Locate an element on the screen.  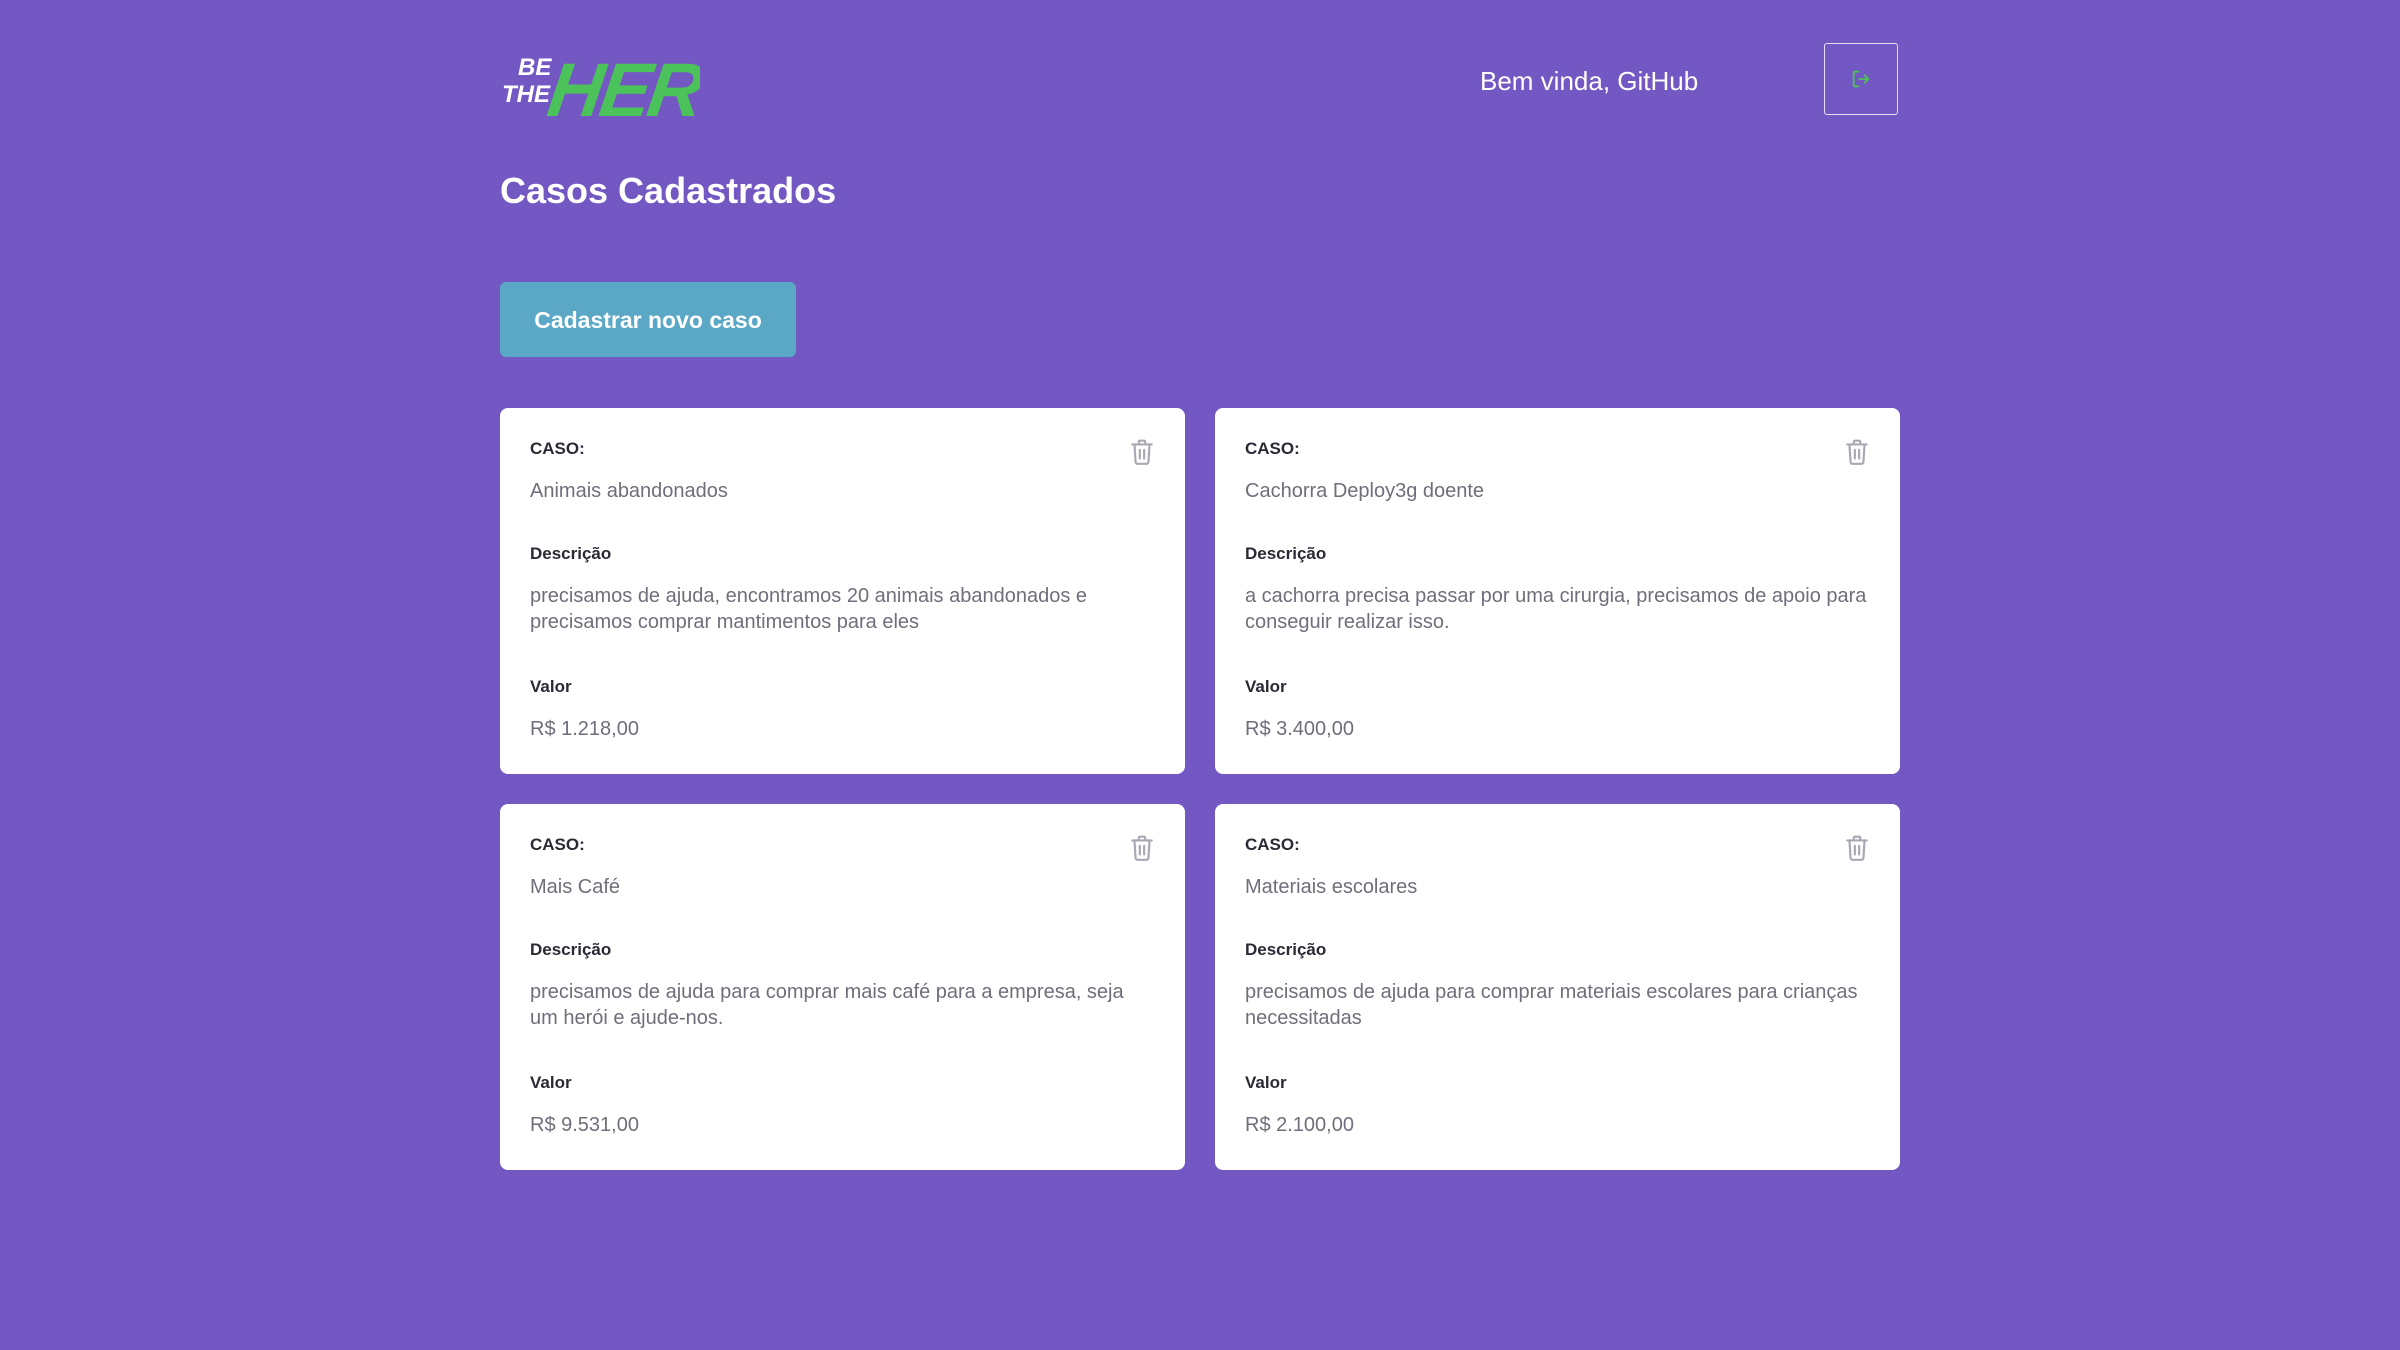
be-the-hero-logo: BE THE HERO is located at coordinates (632, 86).